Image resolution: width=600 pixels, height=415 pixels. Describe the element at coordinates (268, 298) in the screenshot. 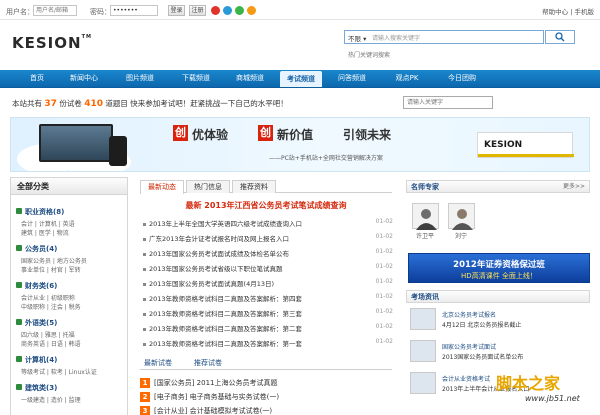

I see `news-item: 2013年教师资格考试科目二真题及答案解析：第四套 01-02` at that location.